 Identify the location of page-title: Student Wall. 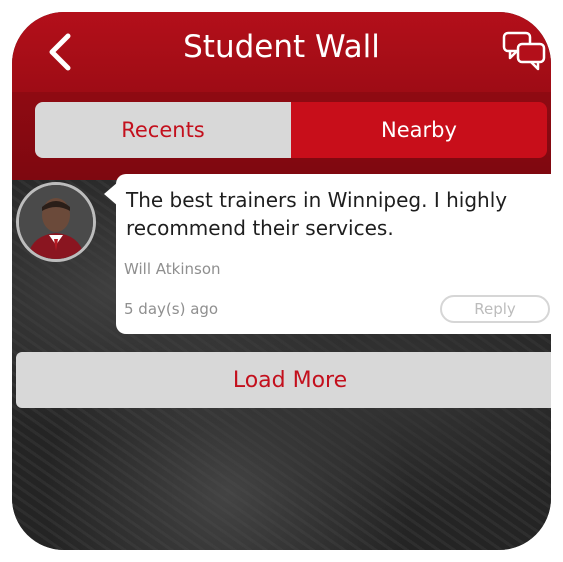
(281, 47).